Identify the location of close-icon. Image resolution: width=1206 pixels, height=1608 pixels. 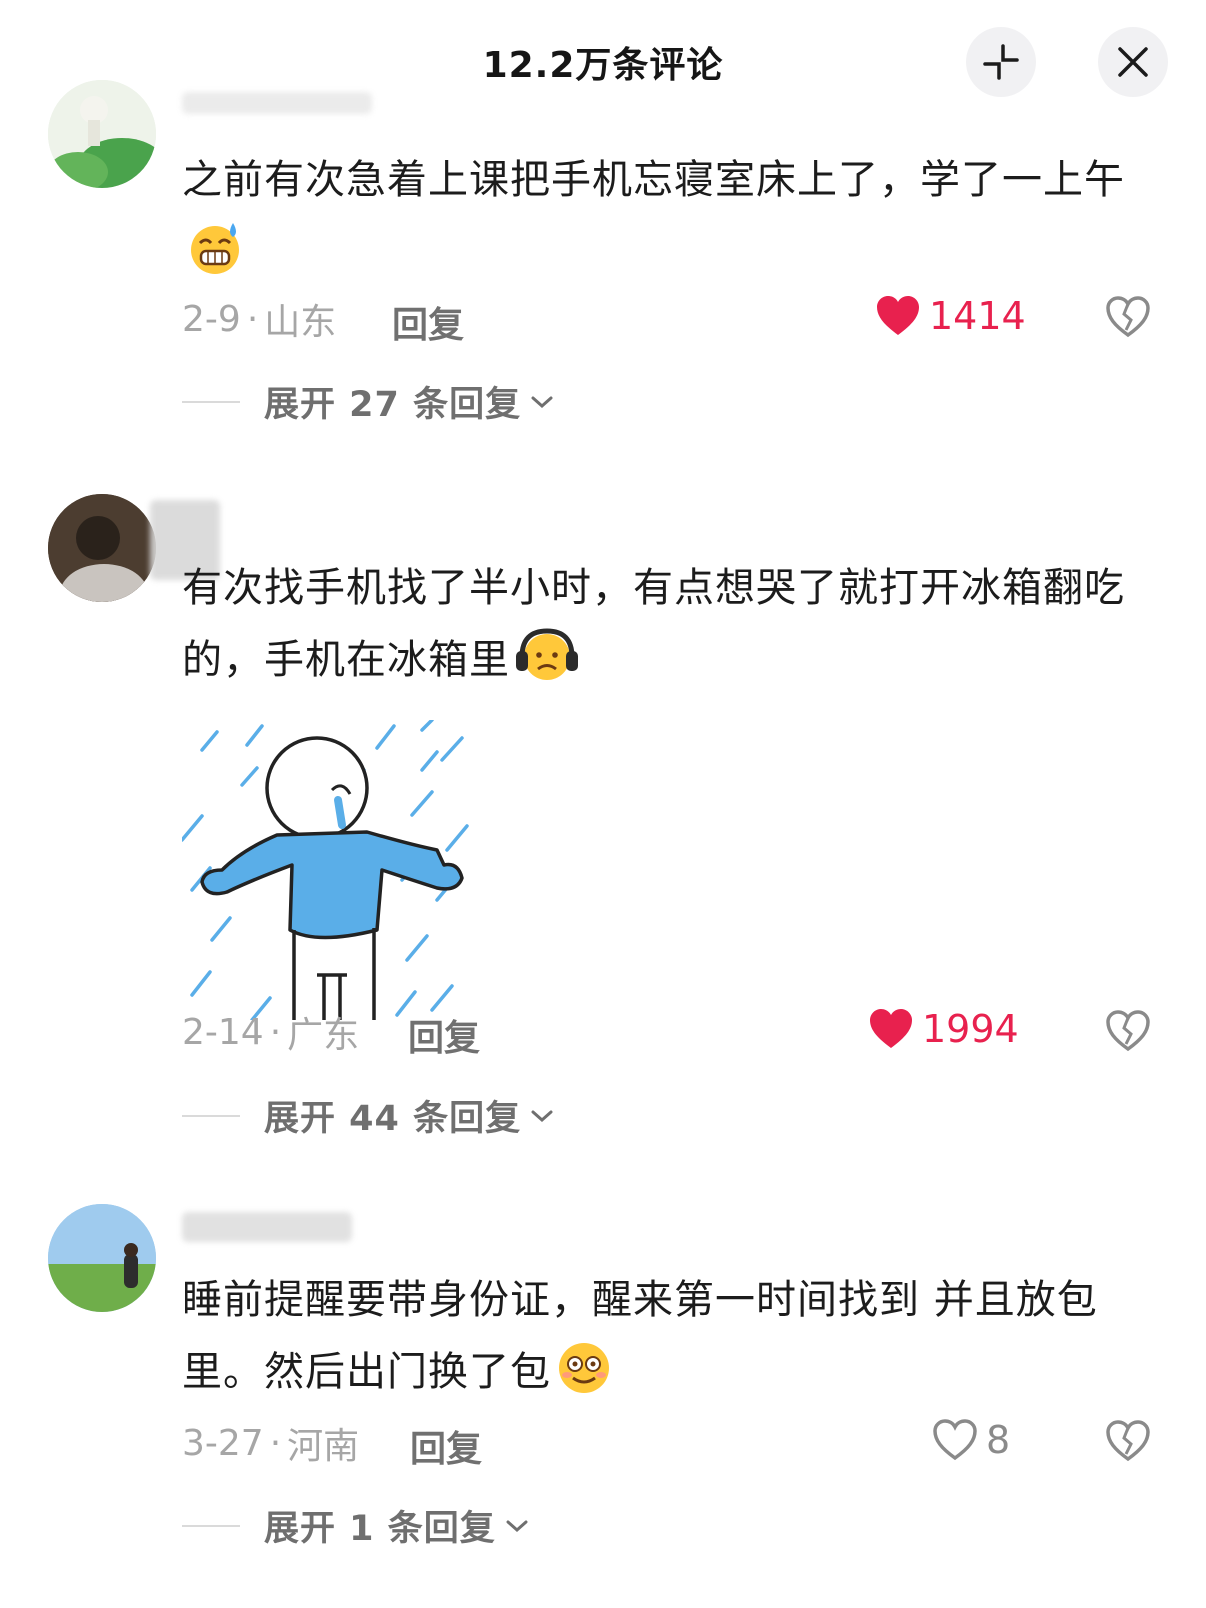
(1133, 62).